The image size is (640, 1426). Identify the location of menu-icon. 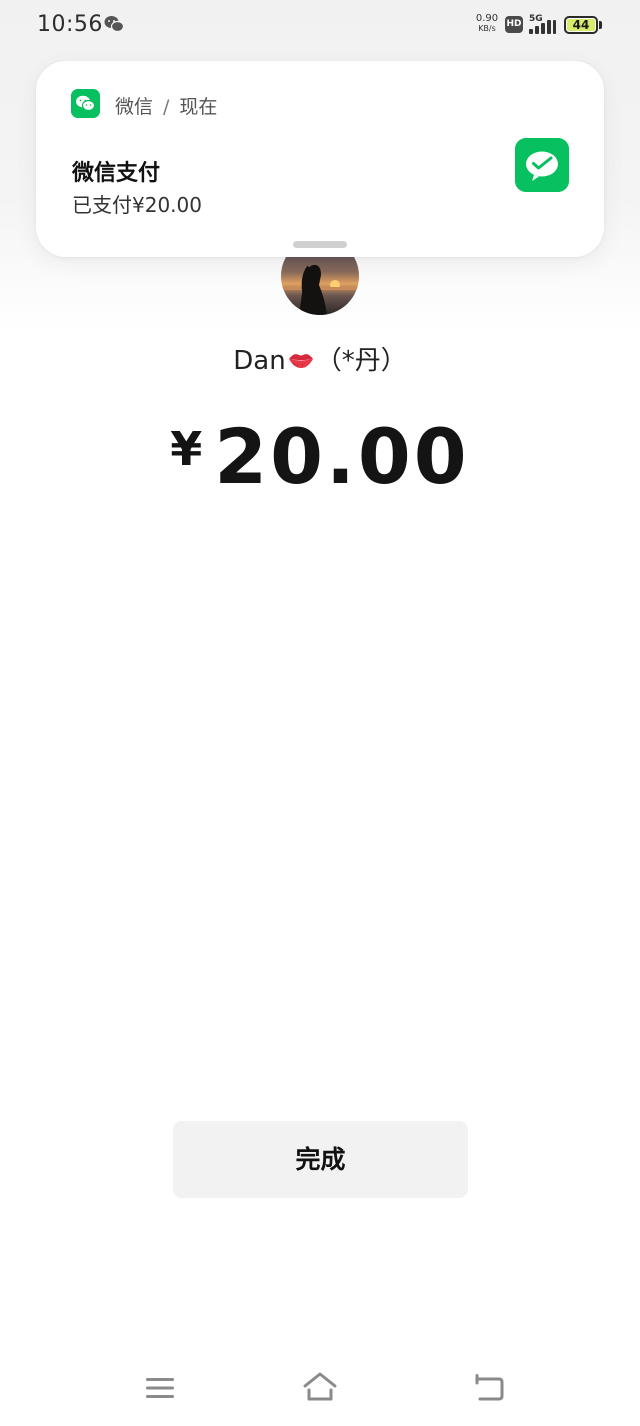
(160, 1388).